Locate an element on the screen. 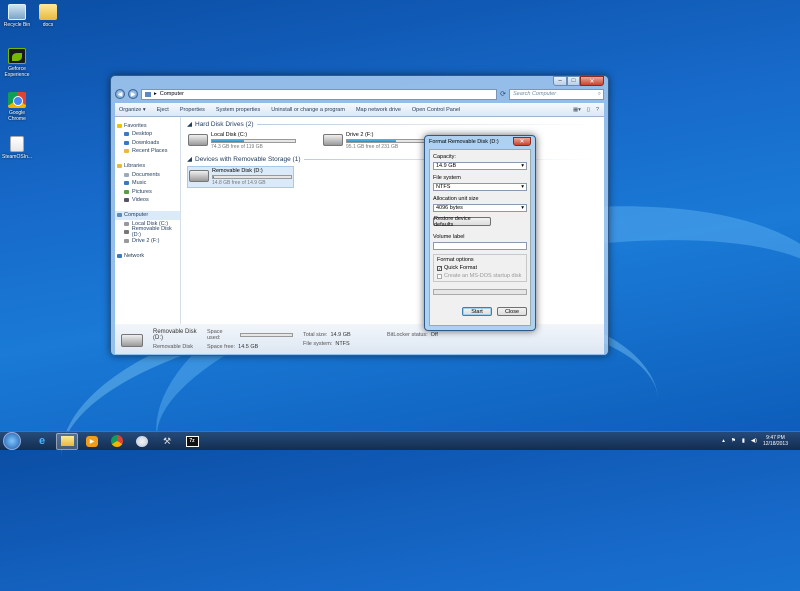 Image resolution: width=800 pixels, height=591 pixels. refresh-icon: ⟳ is located at coordinates (503, 94).